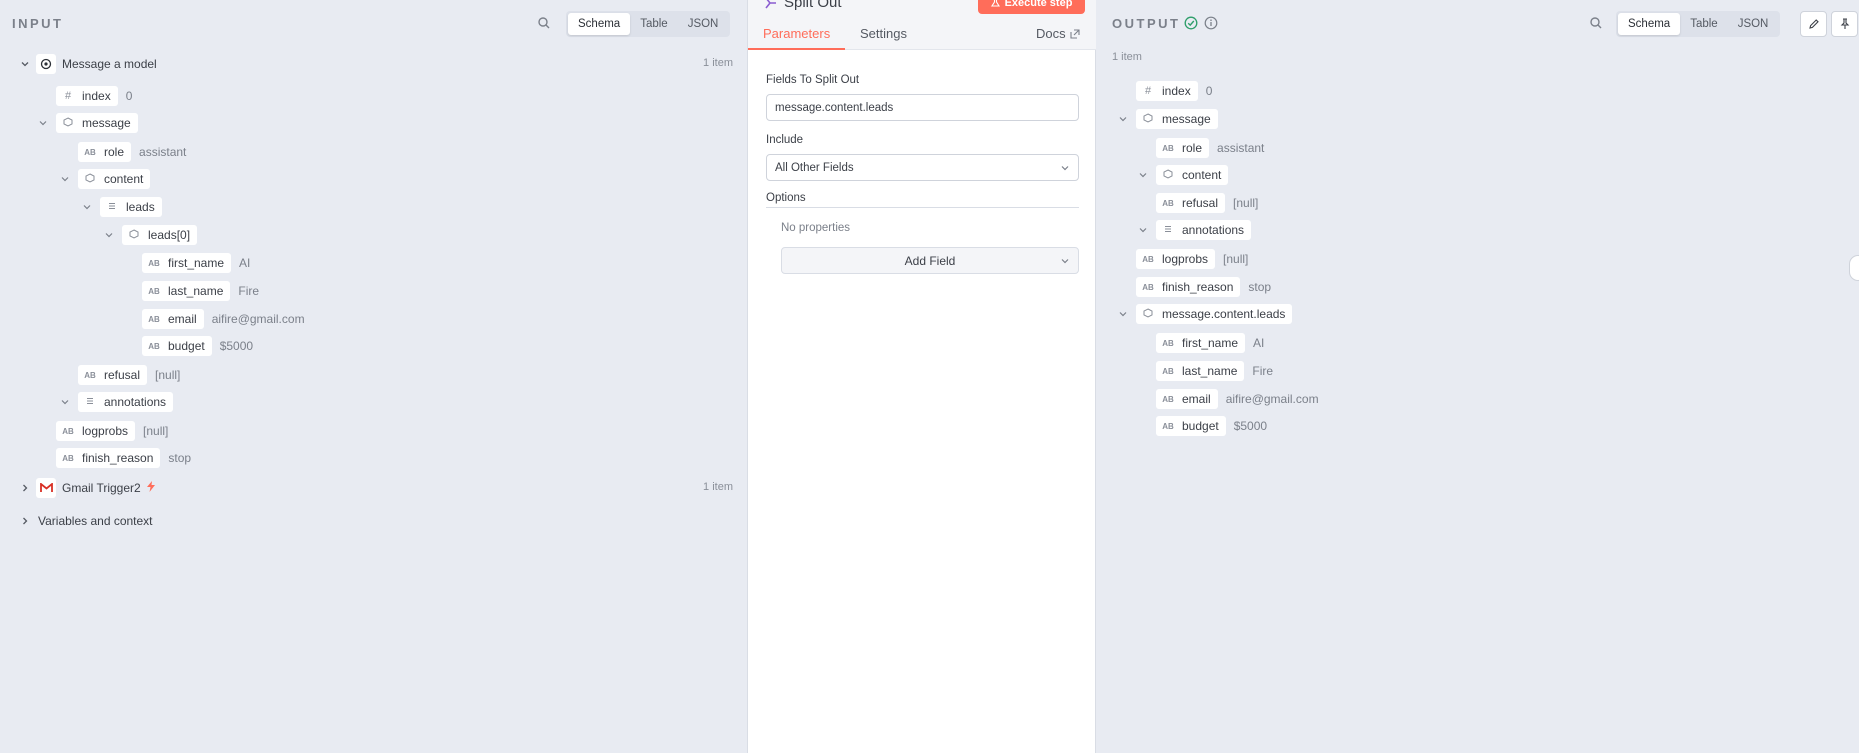 The width and height of the screenshot is (1859, 753). What do you see at coordinates (995, 3) in the screenshot?
I see `flask-icon` at bounding box center [995, 3].